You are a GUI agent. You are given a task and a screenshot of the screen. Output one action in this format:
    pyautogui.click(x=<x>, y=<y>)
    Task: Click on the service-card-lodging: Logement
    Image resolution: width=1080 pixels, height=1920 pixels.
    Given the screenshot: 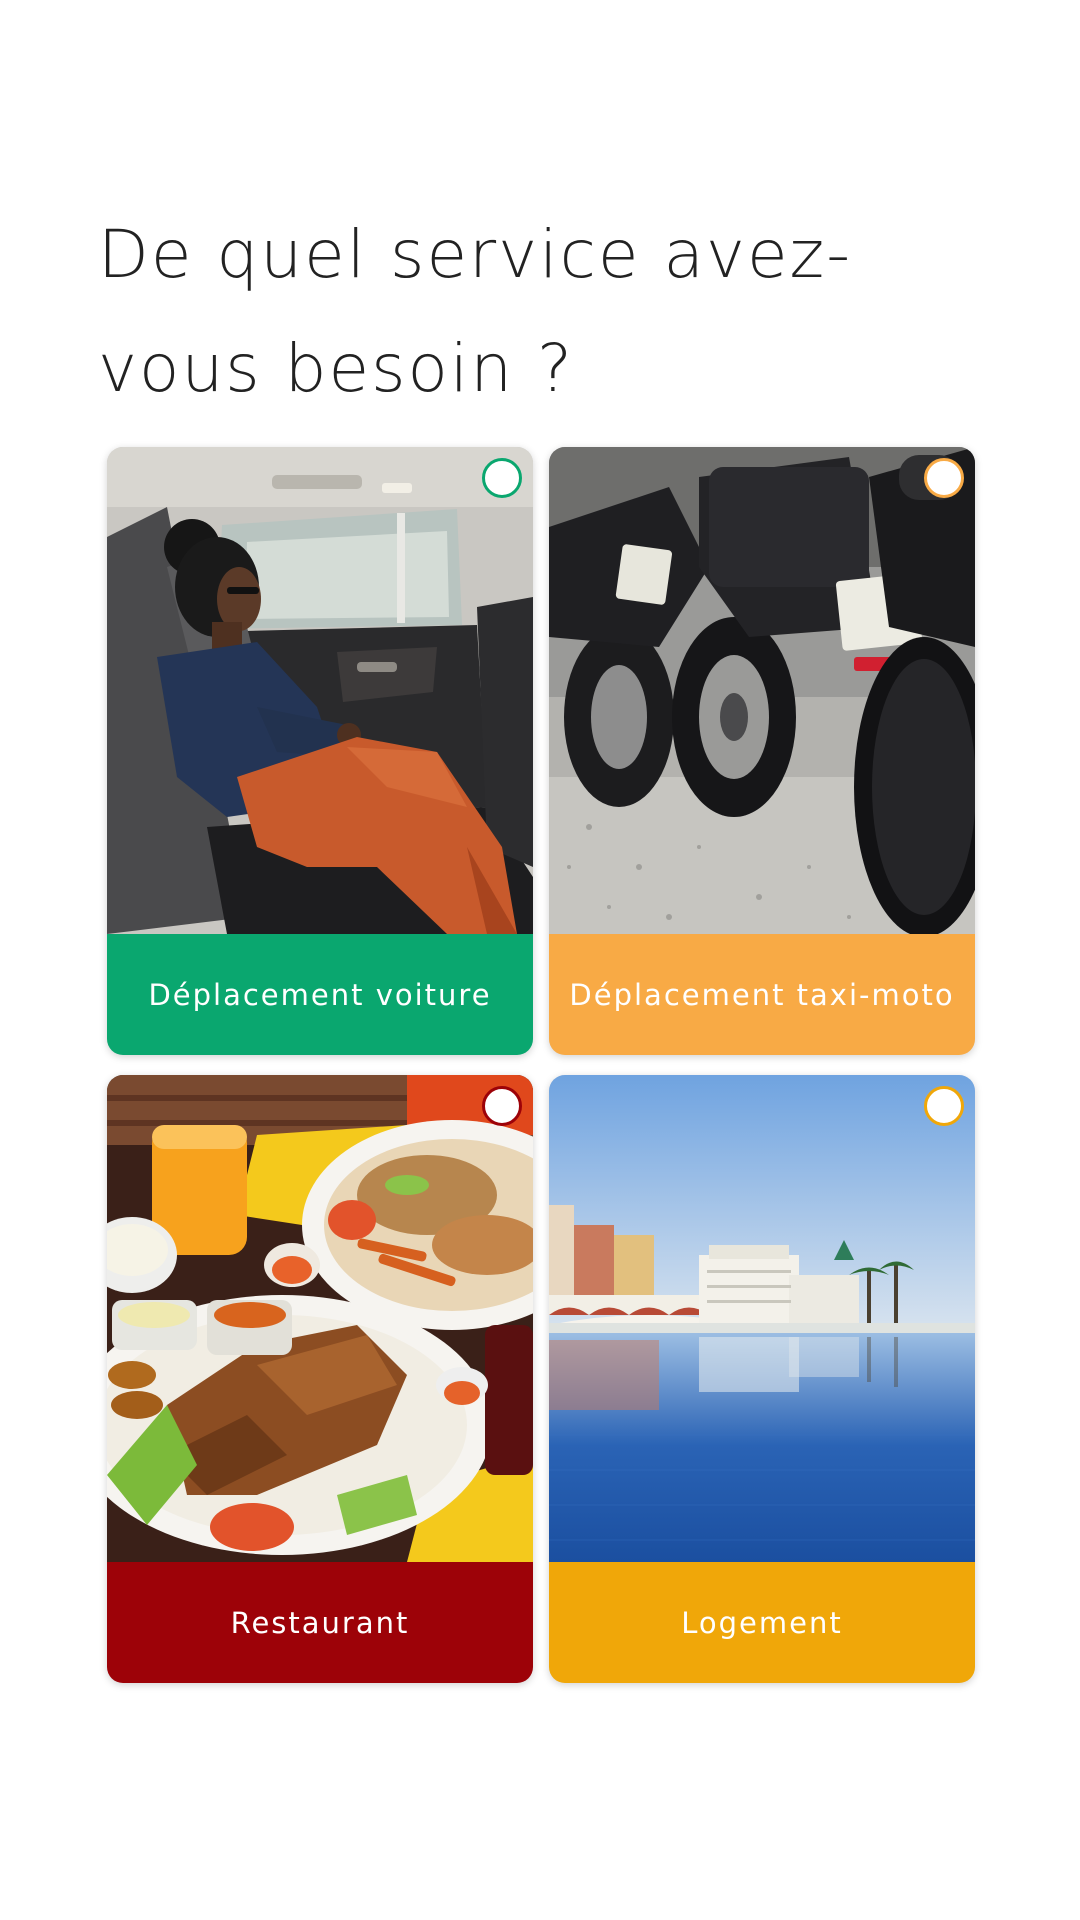 What is the action you would take?
    pyautogui.click(x=762, y=1379)
    